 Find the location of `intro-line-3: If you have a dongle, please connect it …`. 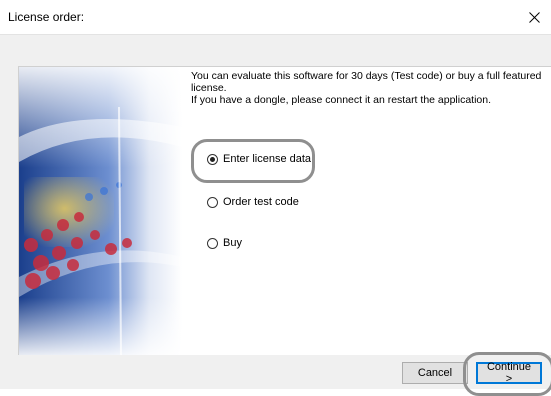

intro-line-3: If you have a dongle, please connect it … is located at coordinates (341, 100).